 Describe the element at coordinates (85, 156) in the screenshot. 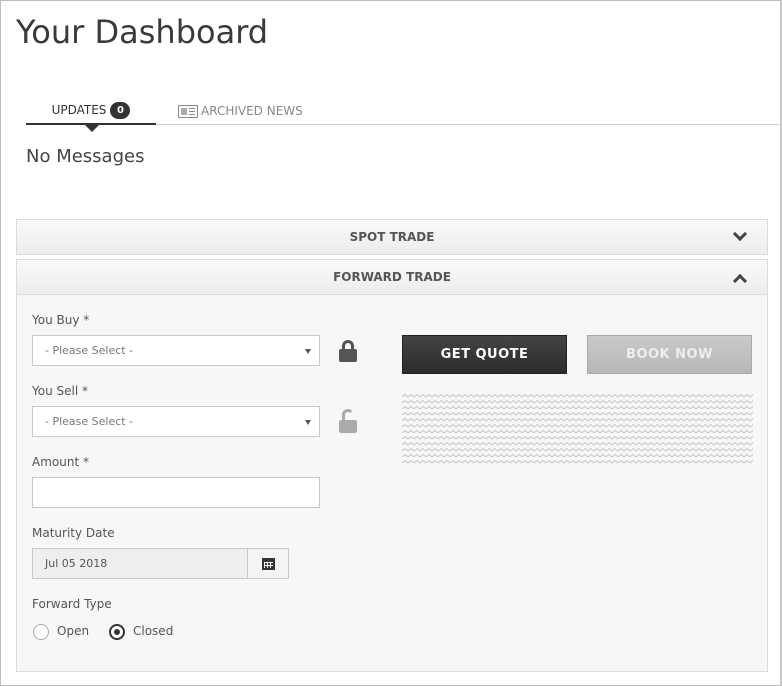

I see `no-messages-text: No Messages` at that location.